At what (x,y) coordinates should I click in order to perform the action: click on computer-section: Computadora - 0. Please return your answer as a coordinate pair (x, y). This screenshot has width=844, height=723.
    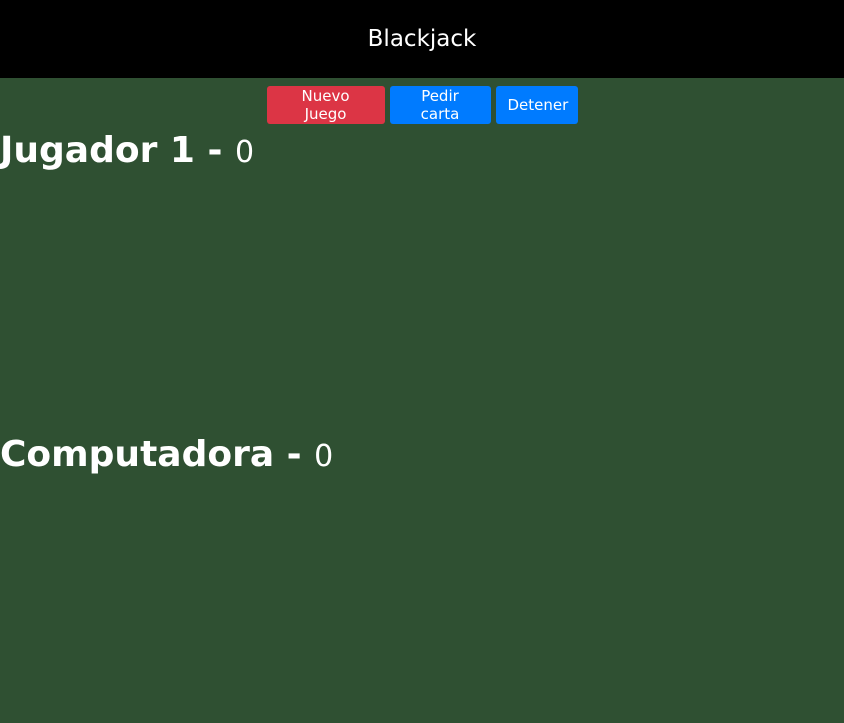
    Looking at the image, I should click on (166, 525).